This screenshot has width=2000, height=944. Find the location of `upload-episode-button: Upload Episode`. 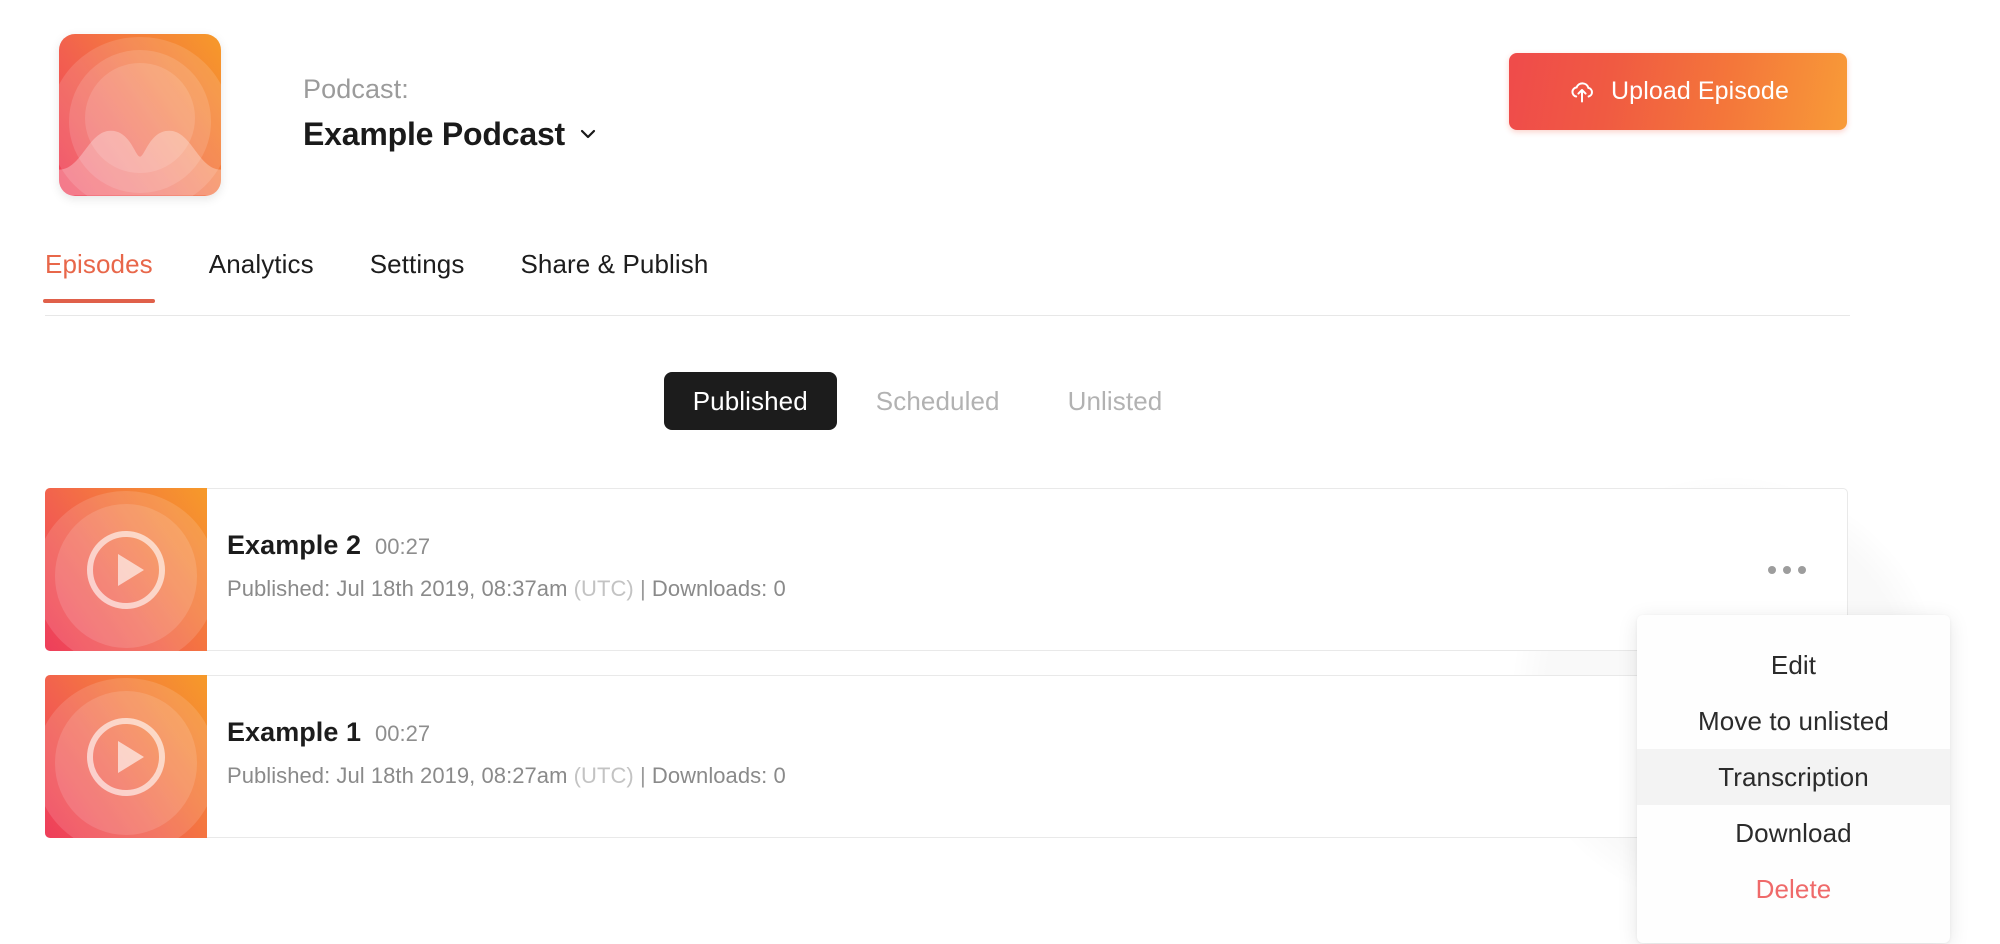

upload-episode-button: Upload Episode is located at coordinates (1678, 91).